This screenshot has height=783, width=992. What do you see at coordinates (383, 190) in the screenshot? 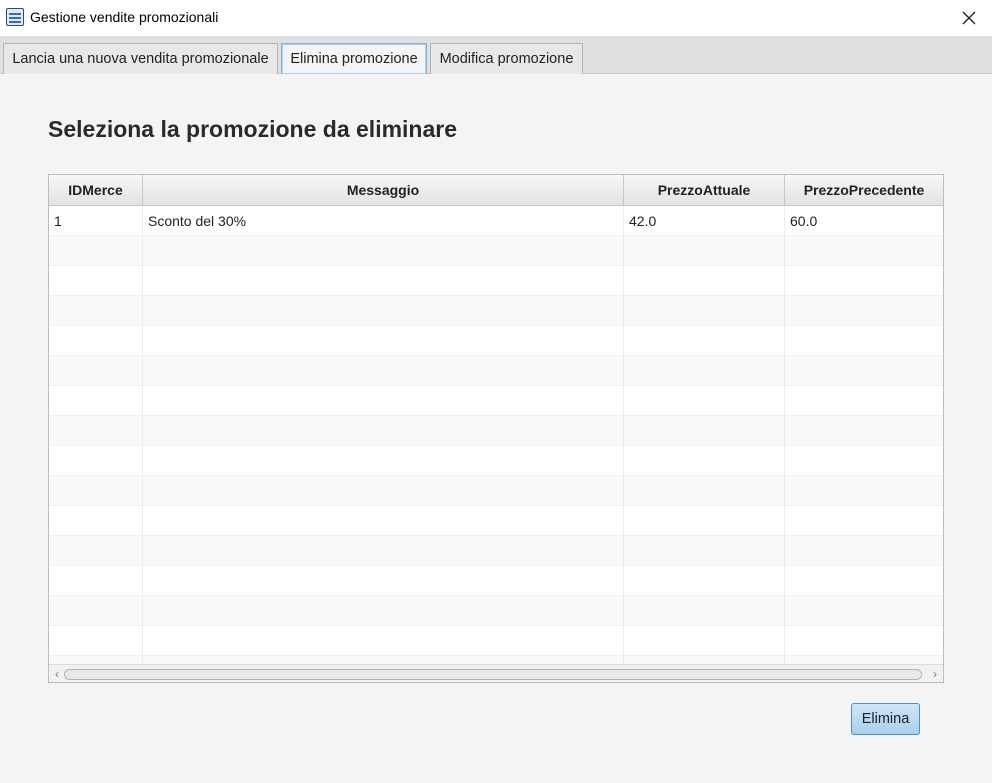
I see `column-header-messaggio: Messaggio` at bounding box center [383, 190].